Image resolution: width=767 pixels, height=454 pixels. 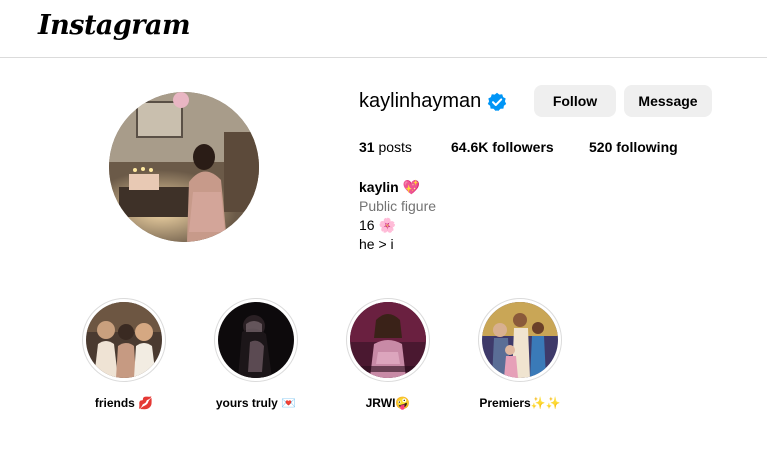 I want to click on story-highlight-jrwi: JRWI🤪, so click(x=388, y=354).